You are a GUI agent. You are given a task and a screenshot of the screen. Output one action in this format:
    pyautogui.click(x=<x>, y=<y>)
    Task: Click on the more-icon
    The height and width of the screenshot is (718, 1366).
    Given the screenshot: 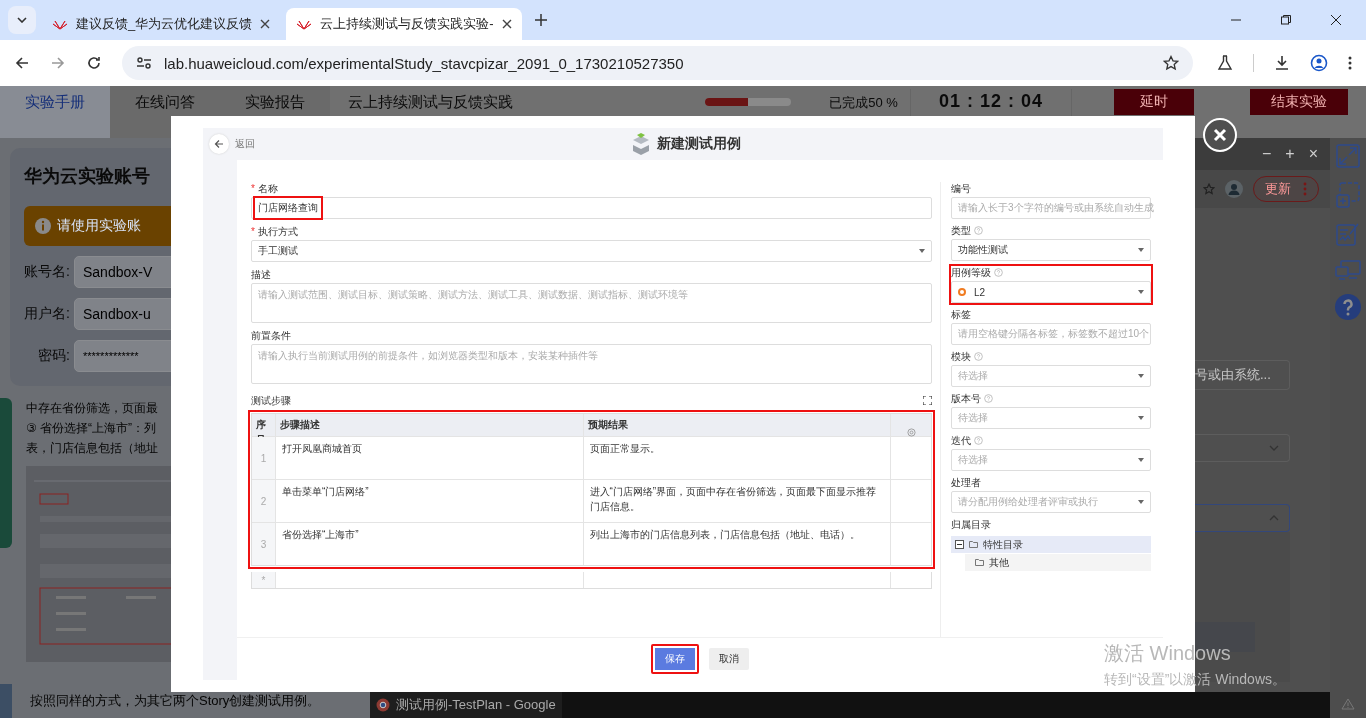 What is the action you would take?
    pyautogui.click(x=1350, y=63)
    